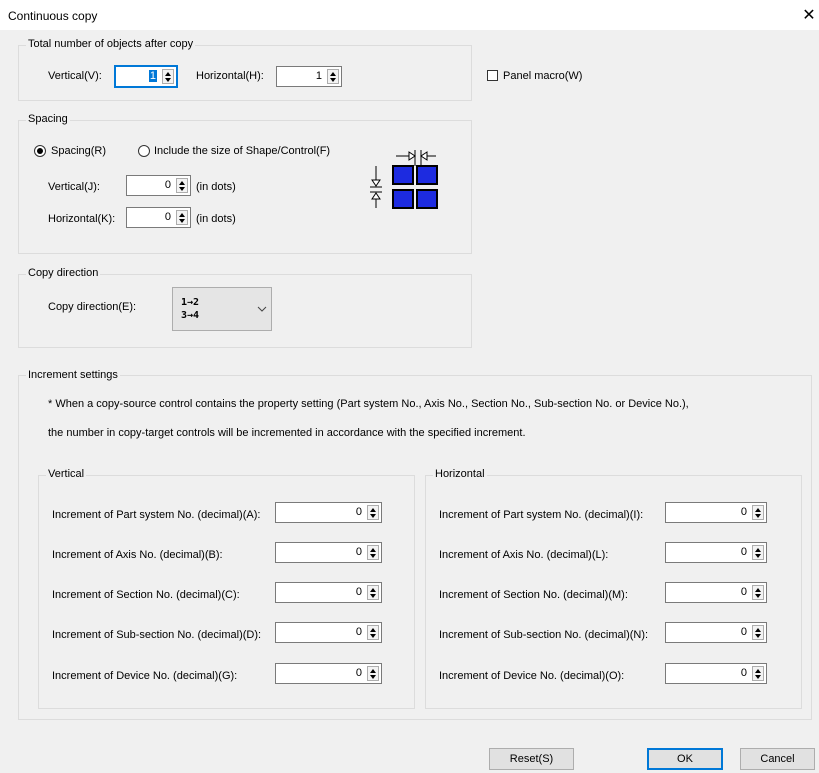  Describe the element at coordinates (146, 76) in the screenshot. I see `total-vertical-spinner: 1` at that location.